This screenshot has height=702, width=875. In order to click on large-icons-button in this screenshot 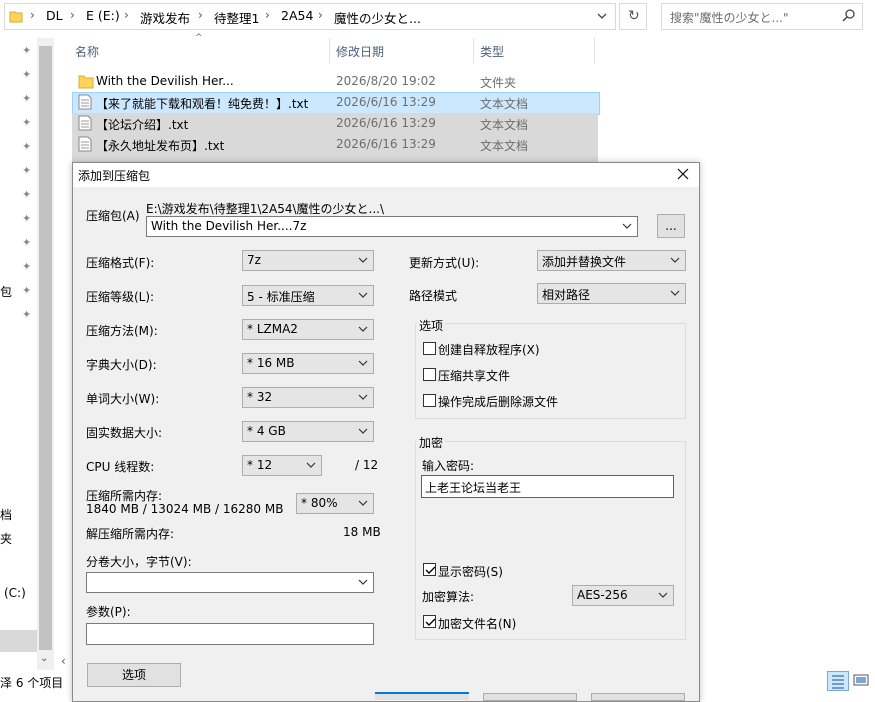, I will do `click(861, 681)`.